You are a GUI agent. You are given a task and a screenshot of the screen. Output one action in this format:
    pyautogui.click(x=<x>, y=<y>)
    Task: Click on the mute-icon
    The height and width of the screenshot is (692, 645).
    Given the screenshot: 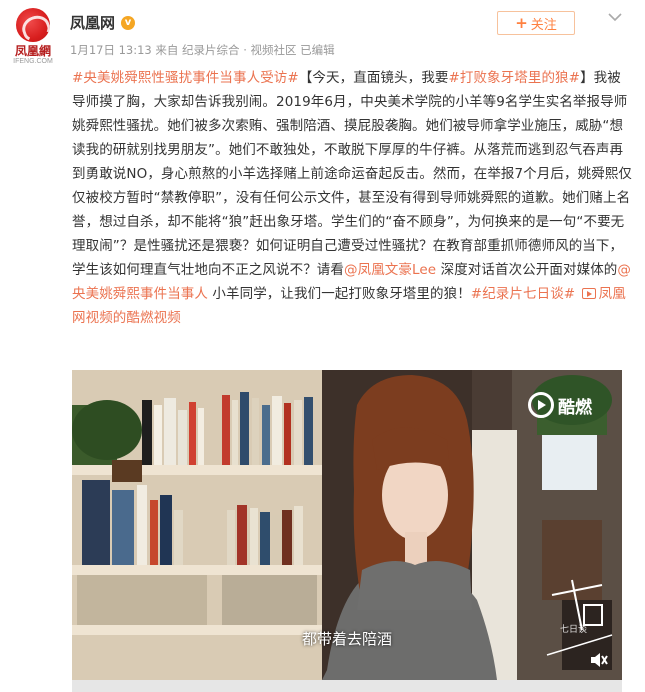 What is the action you would take?
    pyautogui.click(x=599, y=660)
    